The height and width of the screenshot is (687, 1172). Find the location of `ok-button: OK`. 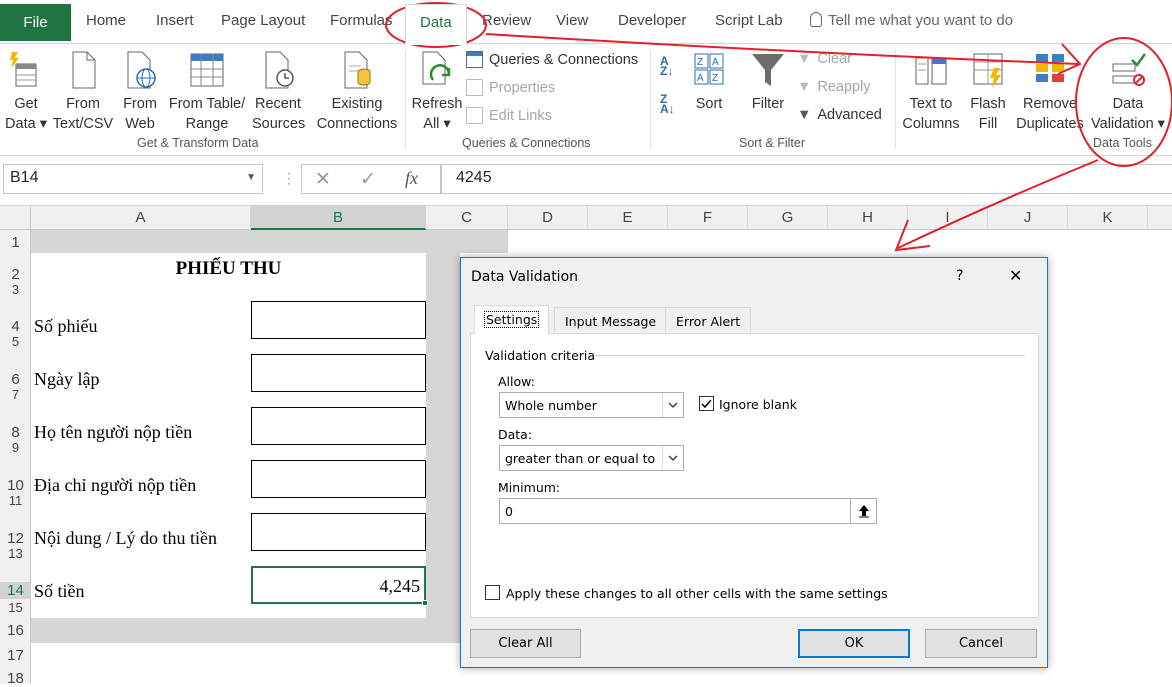

ok-button: OK is located at coordinates (854, 643).